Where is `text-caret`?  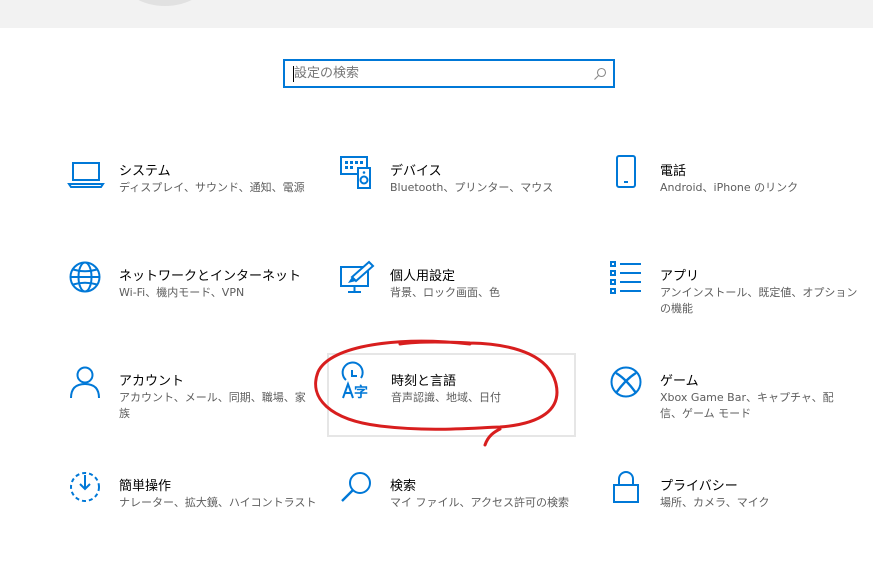 text-caret is located at coordinates (293, 74).